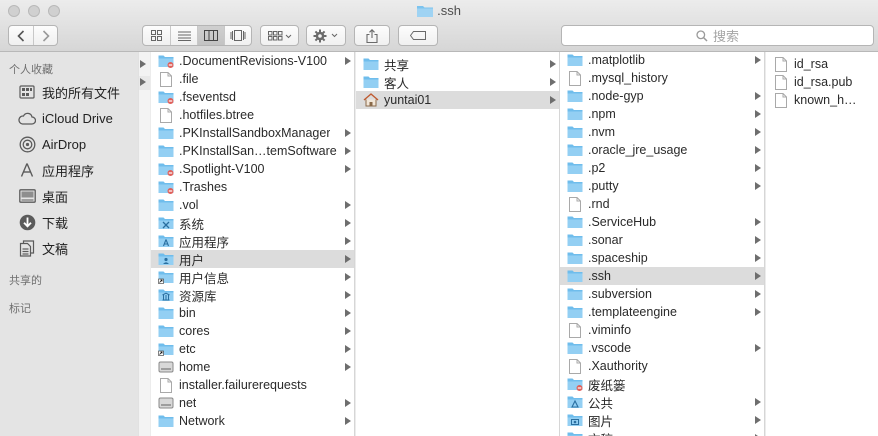  What do you see at coordinates (252, 223) in the screenshot?
I see `file-row: 系统` at bounding box center [252, 223].